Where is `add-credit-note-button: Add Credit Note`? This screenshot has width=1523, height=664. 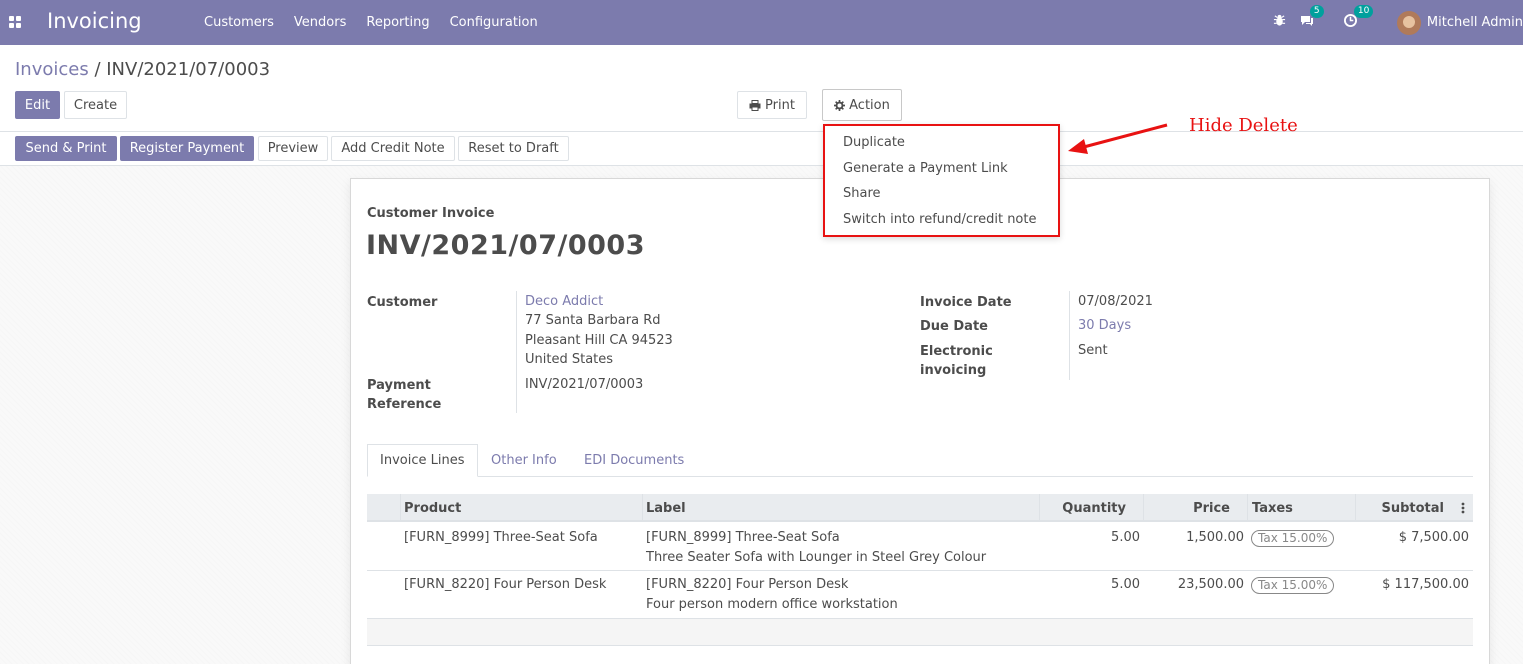
add-credit-note-button: Add Credit Note is located at coordinates (393, 148).